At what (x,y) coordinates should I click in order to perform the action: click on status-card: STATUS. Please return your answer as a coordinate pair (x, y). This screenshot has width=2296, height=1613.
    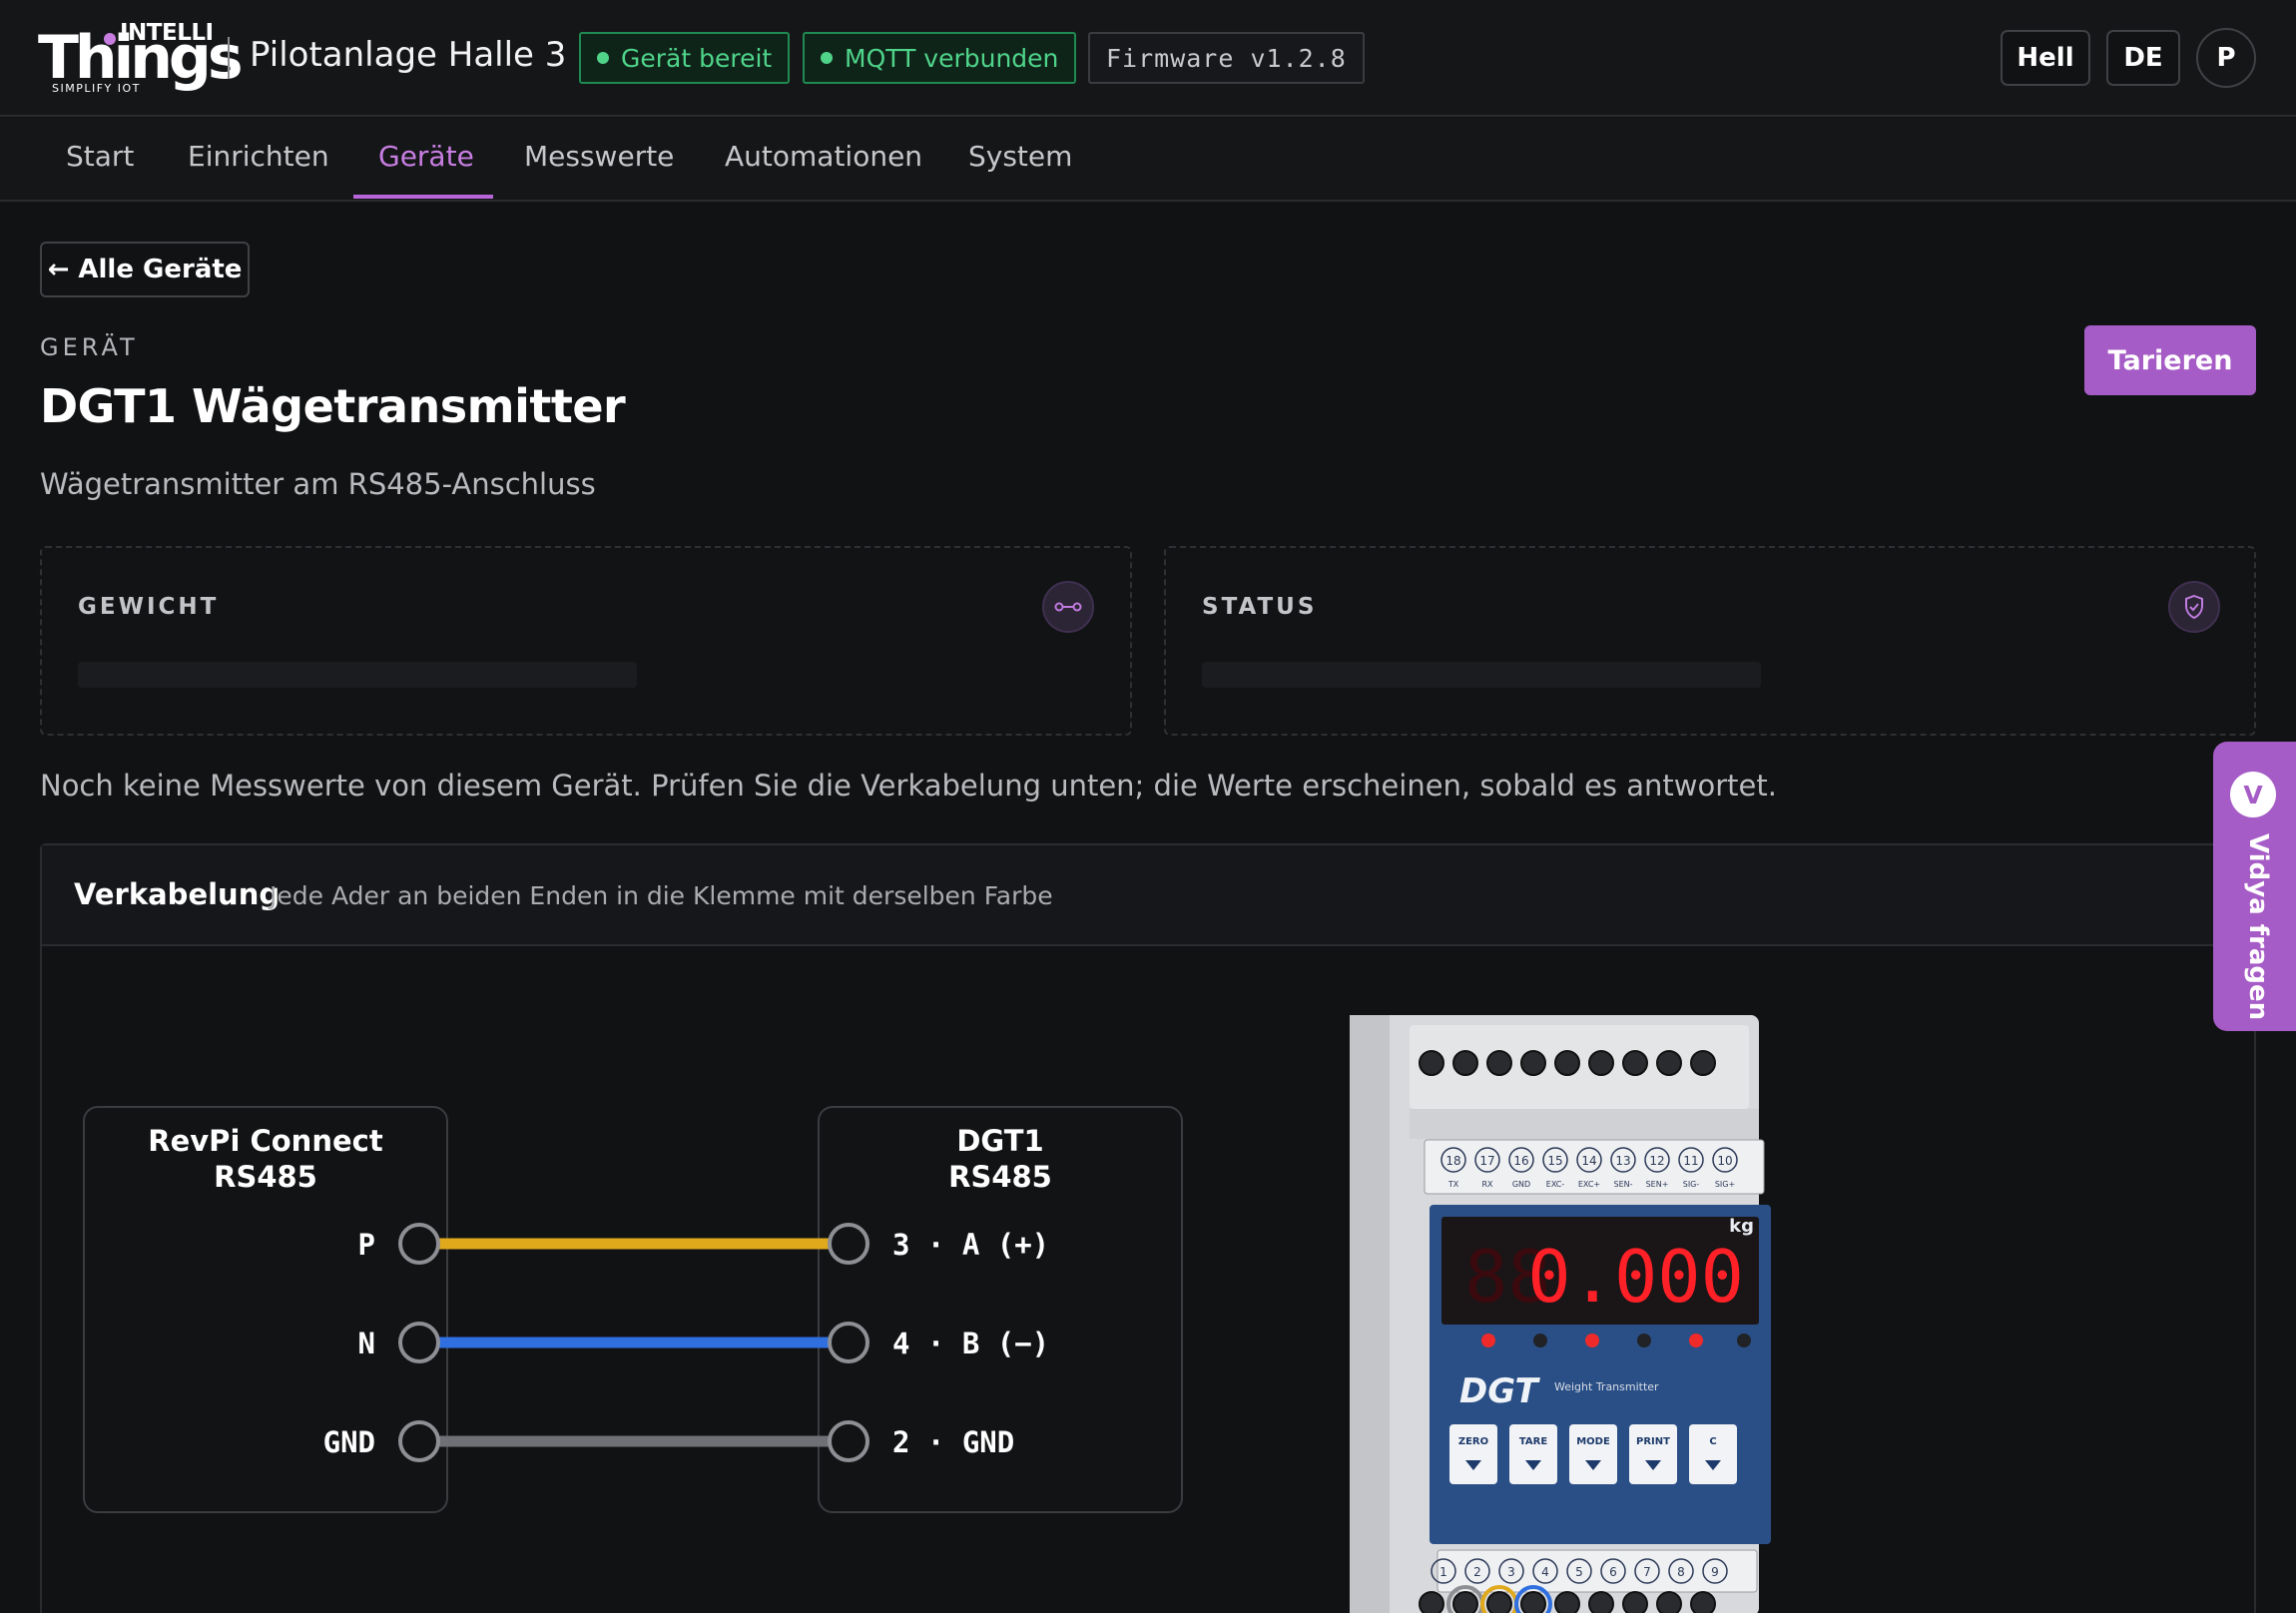
    Looking at the image, I should click on (1710, 641).